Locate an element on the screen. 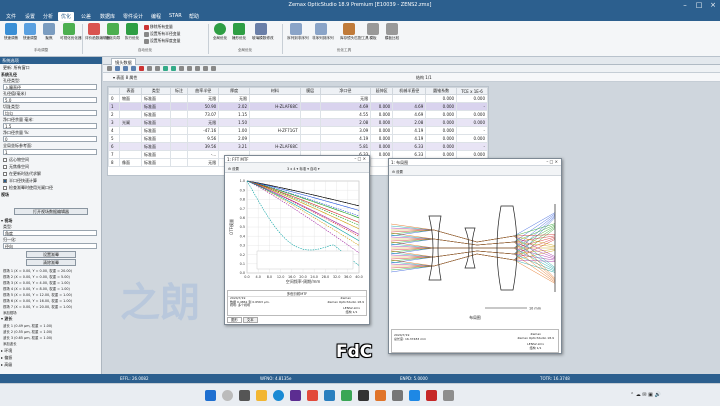 The width and height of the screenshot is (720, 406). hammer-optimize-button: 锤形优化 is located at coordinates (239, 31).